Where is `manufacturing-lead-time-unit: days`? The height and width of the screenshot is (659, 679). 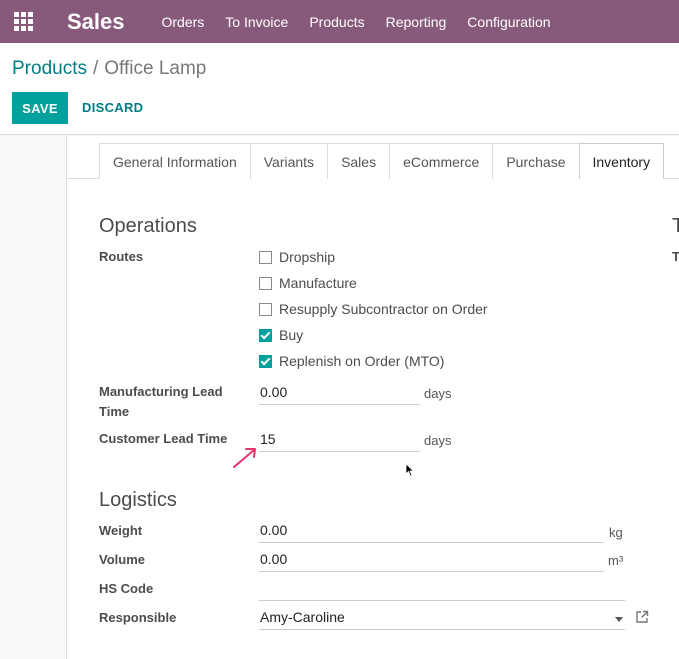
manufacturing-lead-time-unit: days is located at coordinates (438, 393).